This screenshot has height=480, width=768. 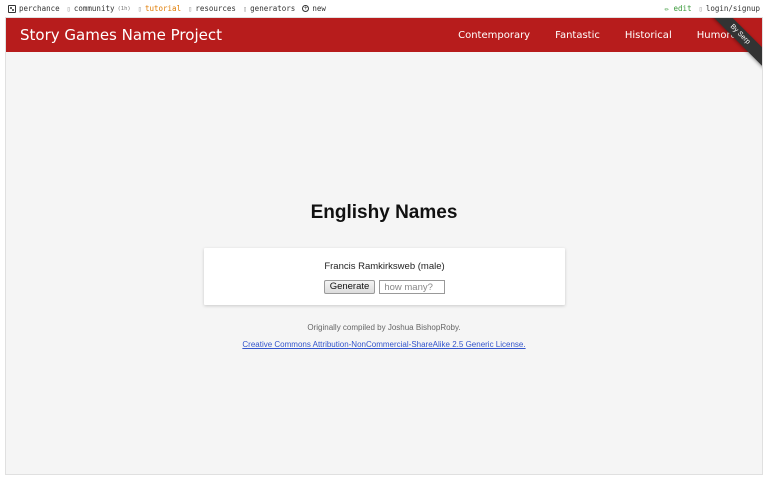 What do you see at coordinates (319, 8) in the screenshot?
I see `new-label: new` at bounding box center [319, 8].